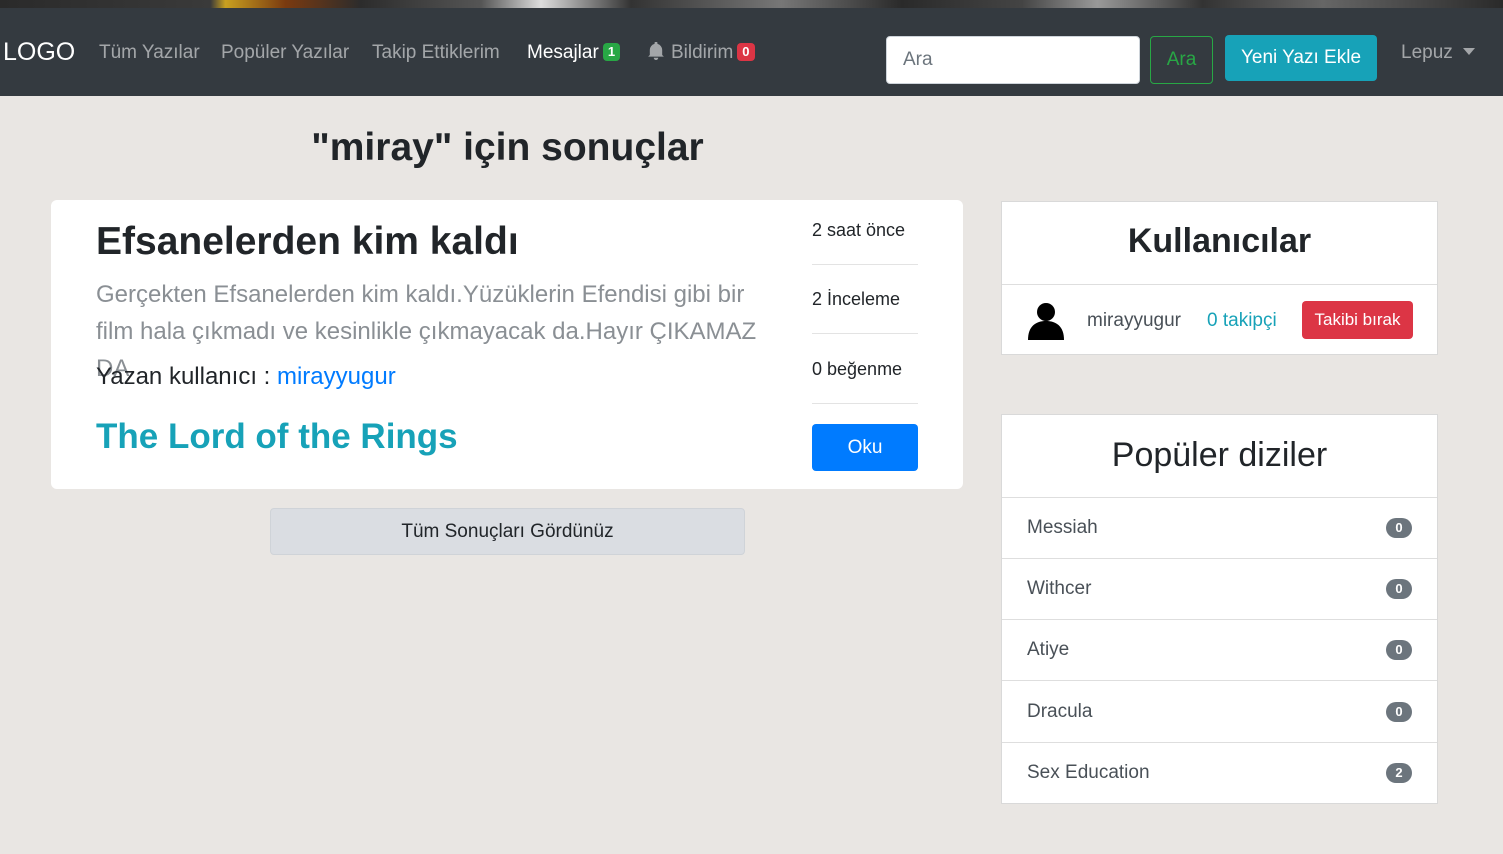 Image resolution: width=1503 pixels, height=854 pixels. Describe the element at coordinates (1219, 528) in the screenshot. I see `series-item: Messiah 0` at that location.